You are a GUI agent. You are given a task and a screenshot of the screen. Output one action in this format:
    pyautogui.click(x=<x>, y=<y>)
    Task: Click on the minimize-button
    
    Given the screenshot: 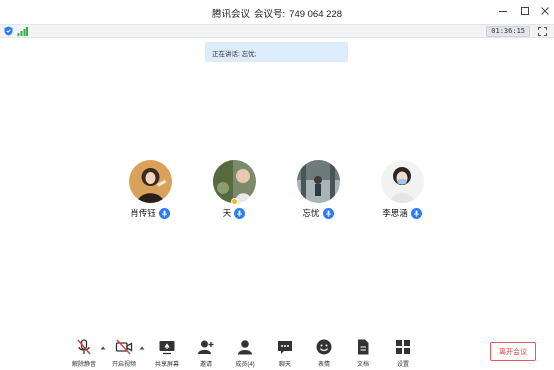 What is the action you would take?
    pyautogui.click(x=503, y=11)
    